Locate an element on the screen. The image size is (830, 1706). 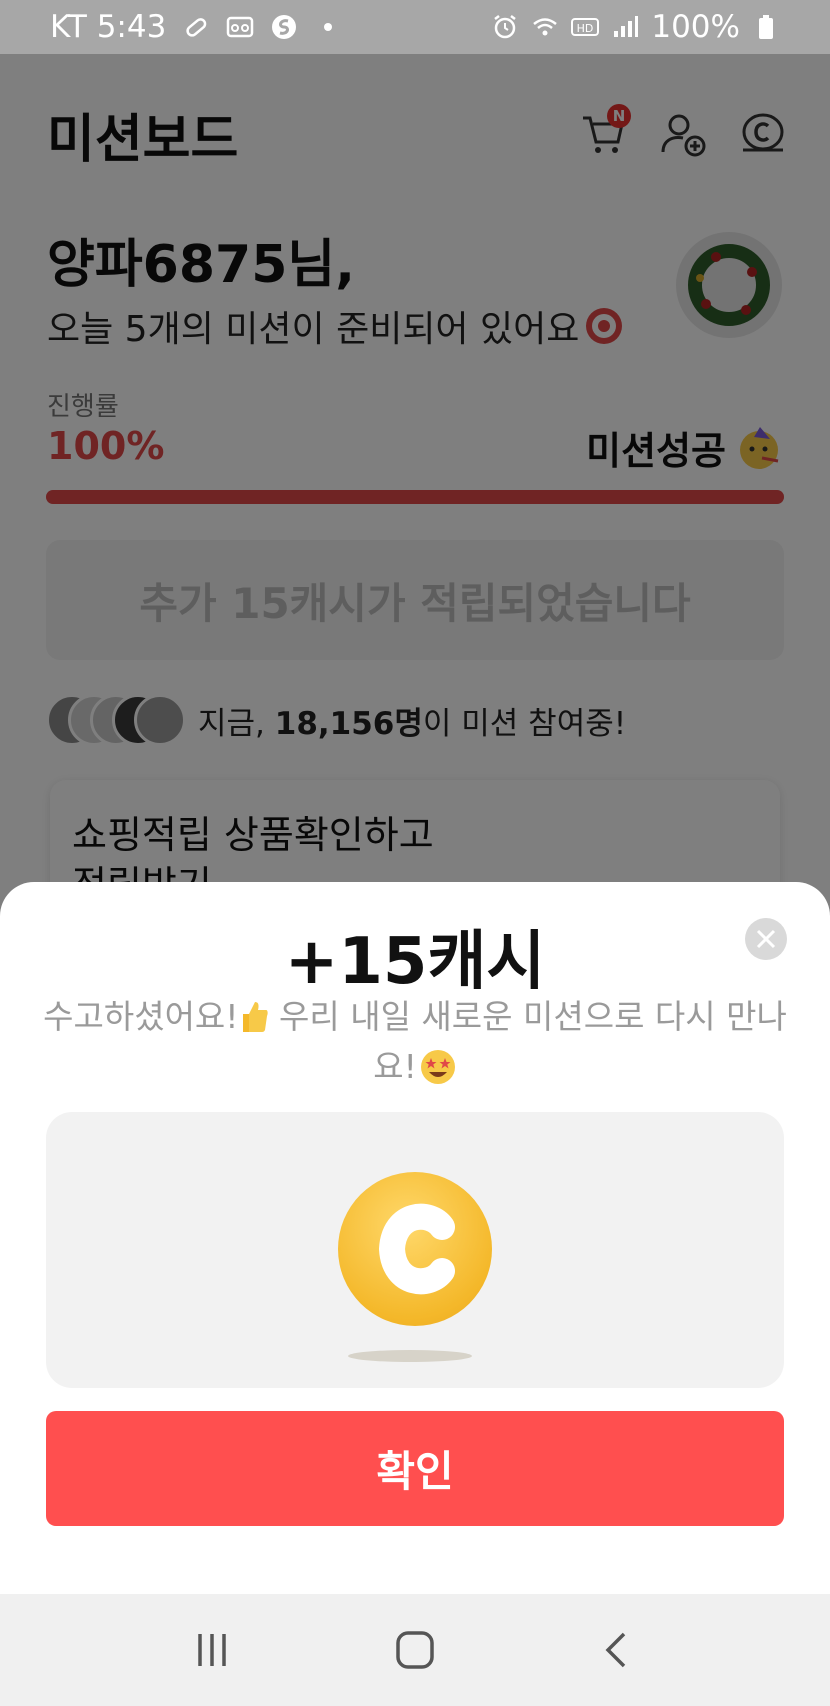
back-icon is located at coordinates (615, 1650).